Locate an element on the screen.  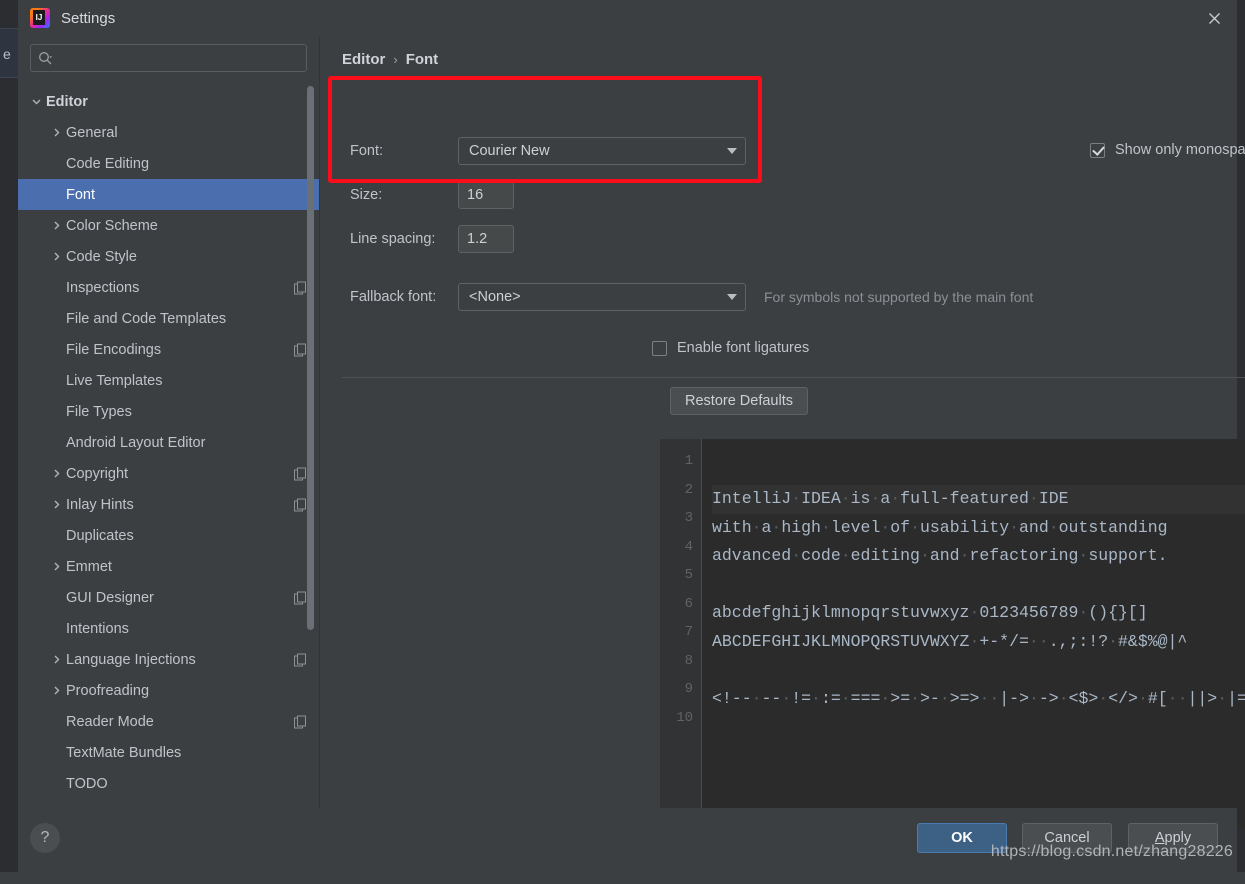
search-box is located at coordinates (168, 58).